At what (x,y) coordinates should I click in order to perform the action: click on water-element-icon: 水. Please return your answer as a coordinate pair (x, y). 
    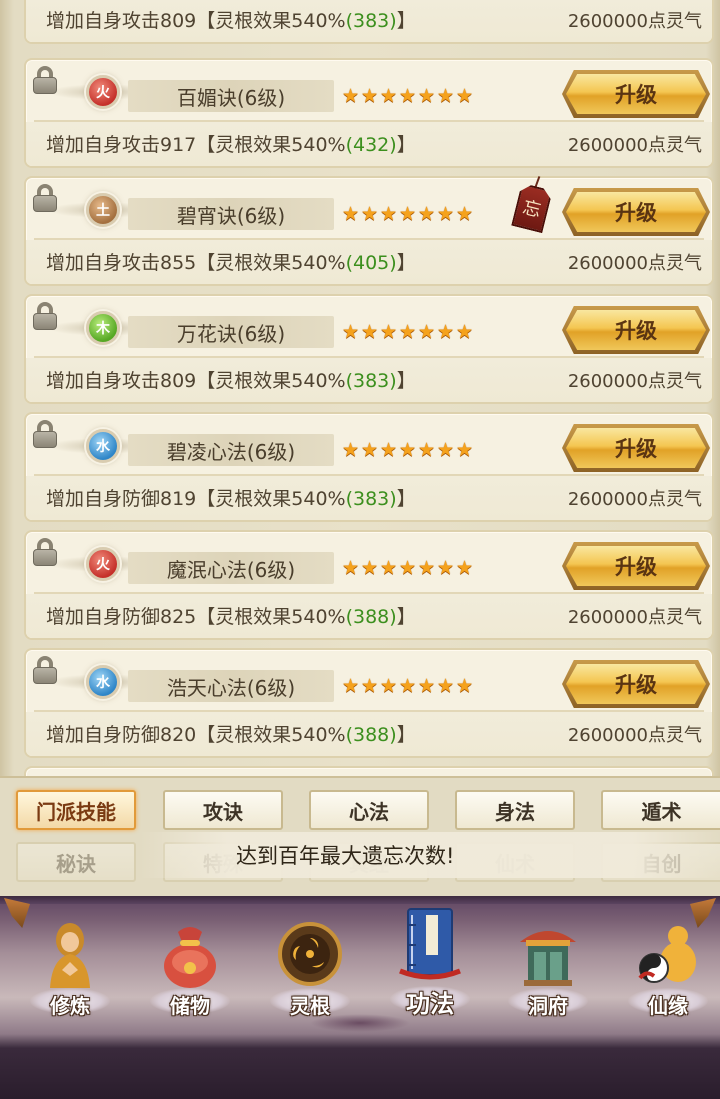
    Looking at the image, I should click on (103, 446).